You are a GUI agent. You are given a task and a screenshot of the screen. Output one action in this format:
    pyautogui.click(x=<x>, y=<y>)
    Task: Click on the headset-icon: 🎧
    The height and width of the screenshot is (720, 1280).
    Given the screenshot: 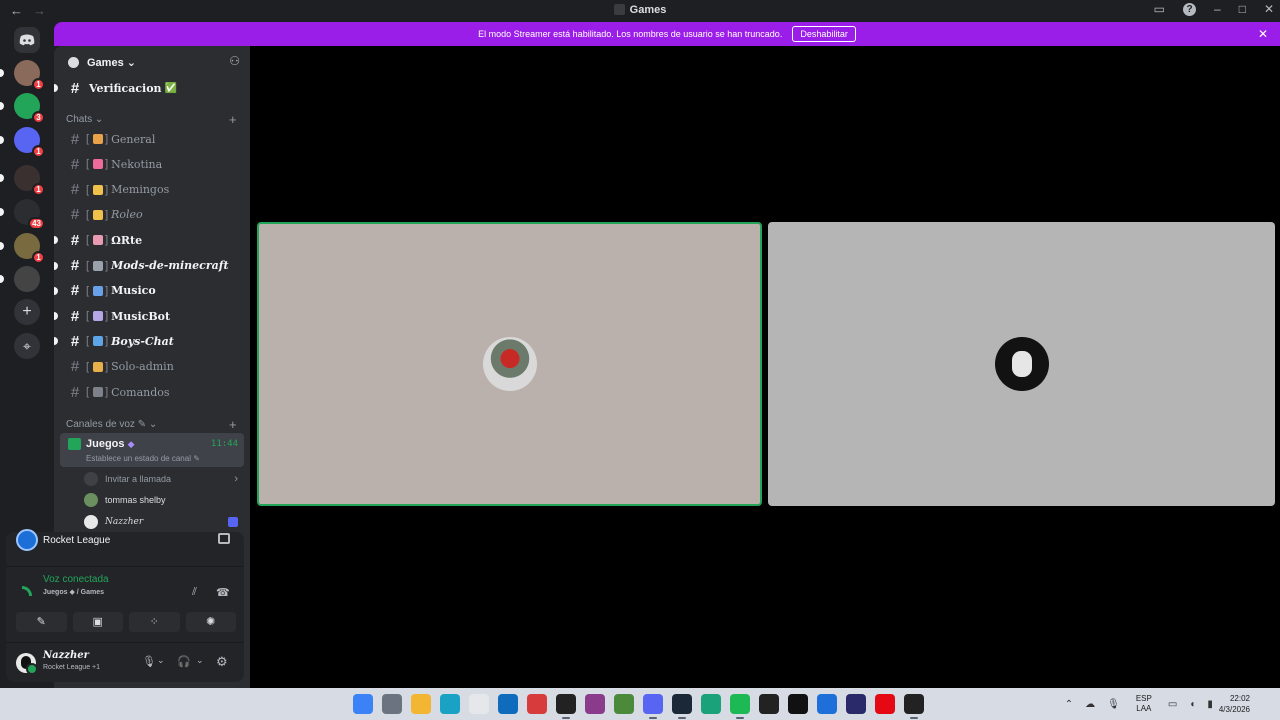 What is the action you would take?
    pyautogui.click(x=184, y=661)
    